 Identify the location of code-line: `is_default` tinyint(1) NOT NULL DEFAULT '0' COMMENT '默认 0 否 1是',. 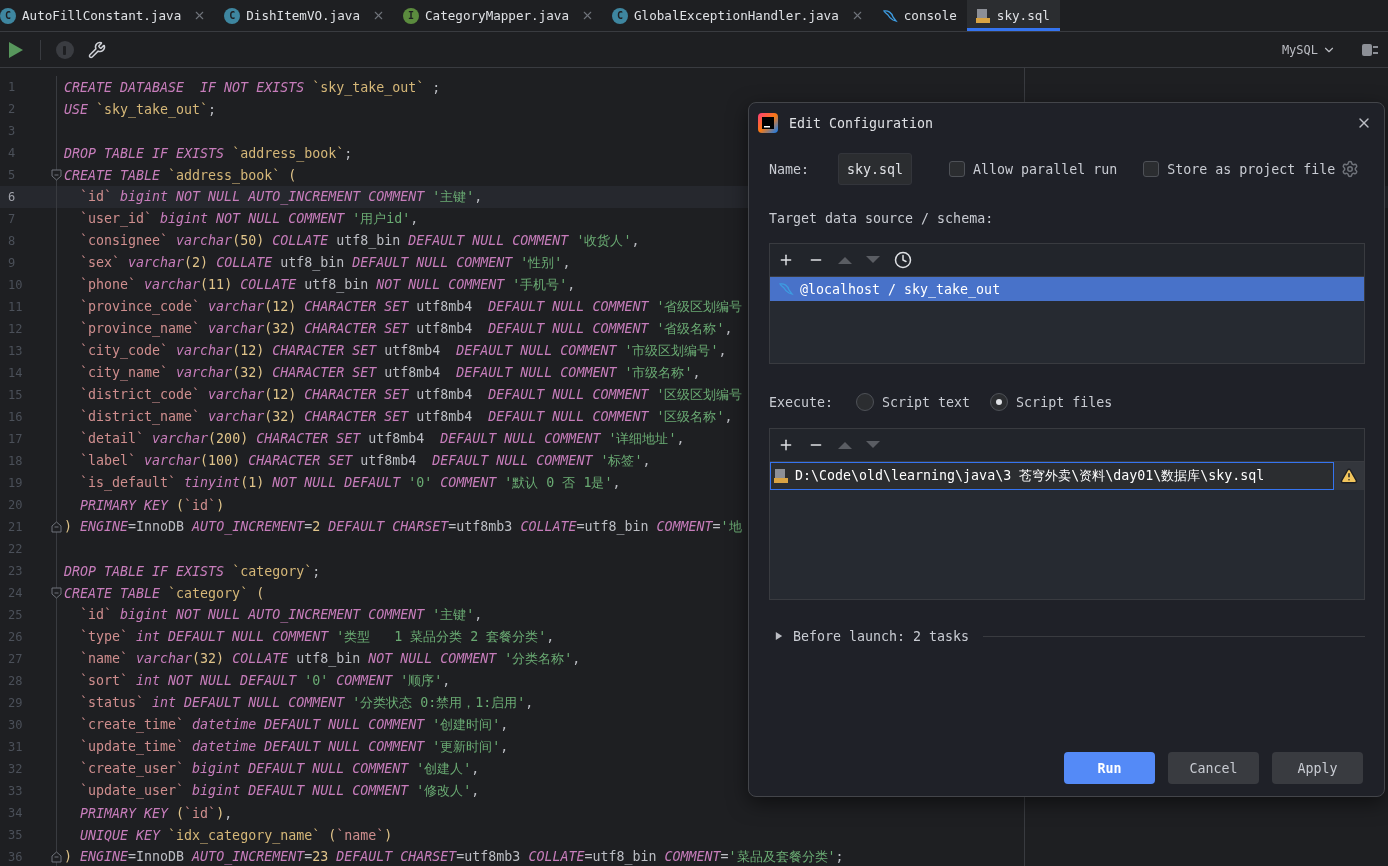
(350, 483).